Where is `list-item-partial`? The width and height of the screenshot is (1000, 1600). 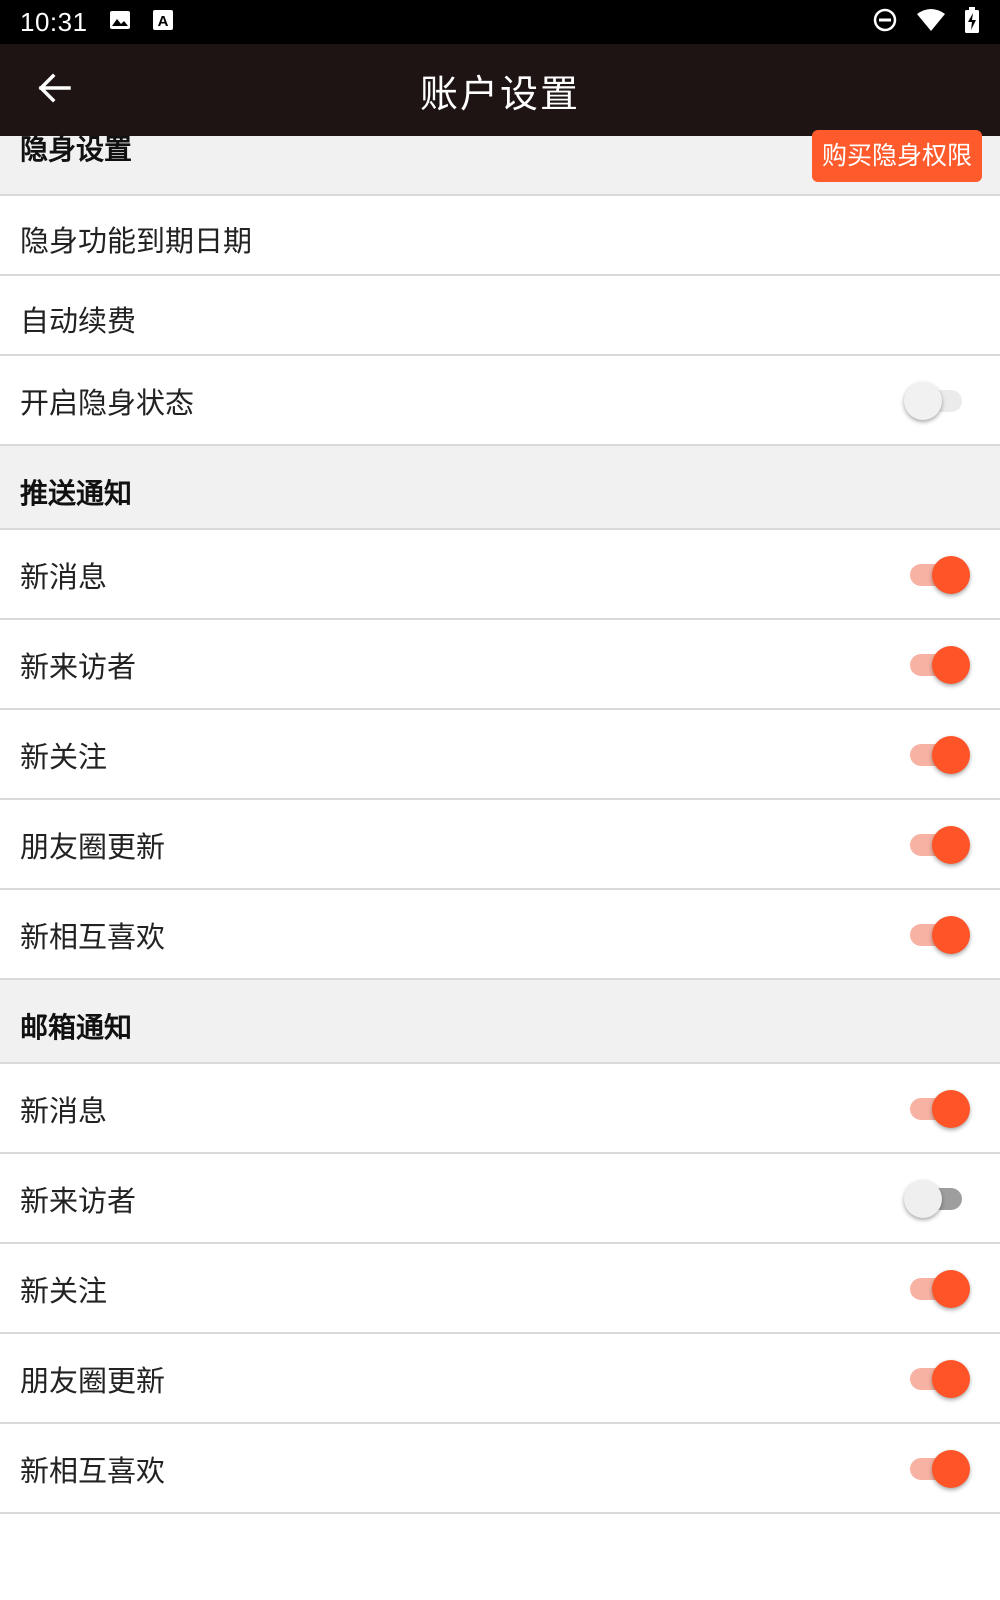
list-item-partial is located at coordinates (500, 1534).